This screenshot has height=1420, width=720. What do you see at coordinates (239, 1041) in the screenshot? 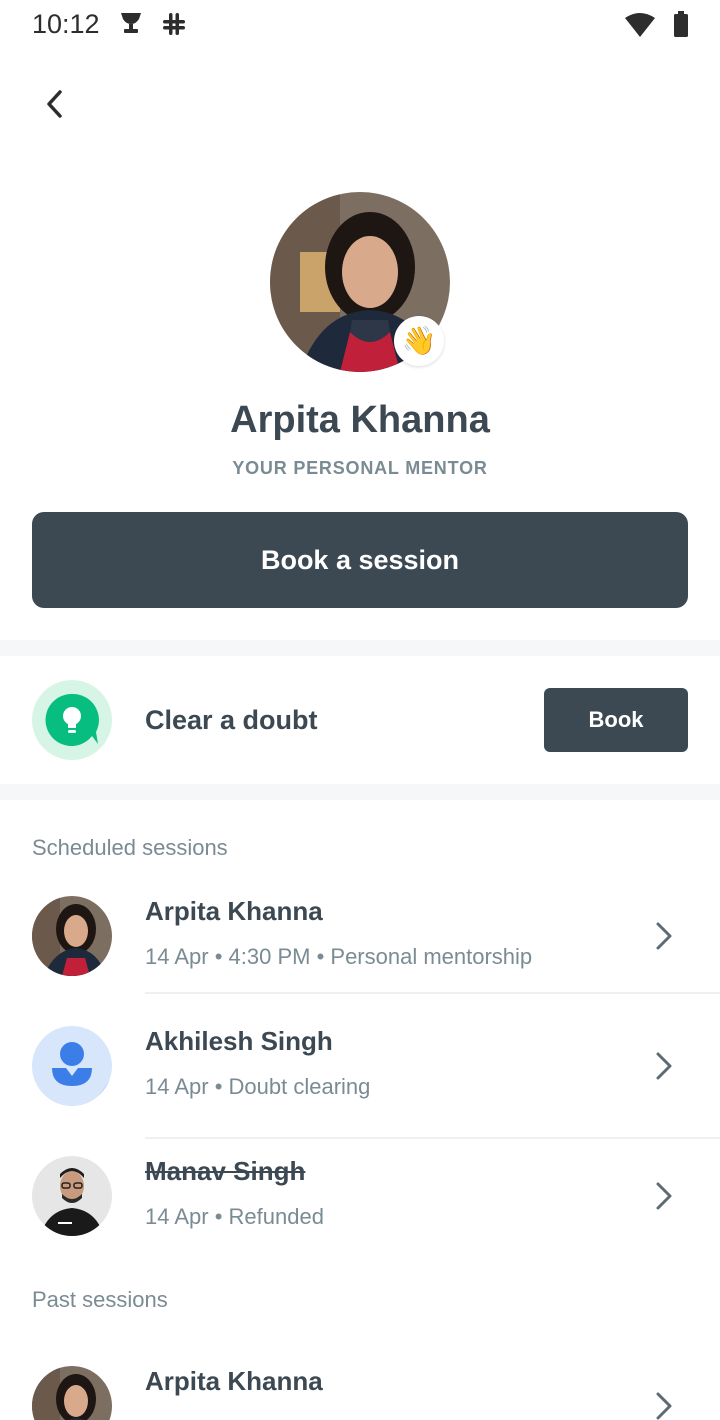
I see `session-mentor-name: Akhilesh Singh` at bounding box center [239, 1041].